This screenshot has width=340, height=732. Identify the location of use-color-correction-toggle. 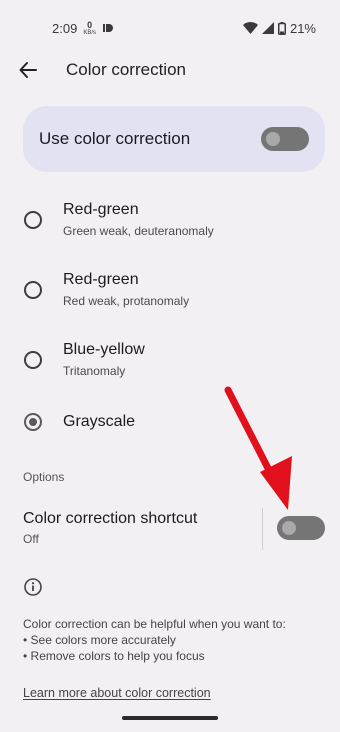
(285, 139).